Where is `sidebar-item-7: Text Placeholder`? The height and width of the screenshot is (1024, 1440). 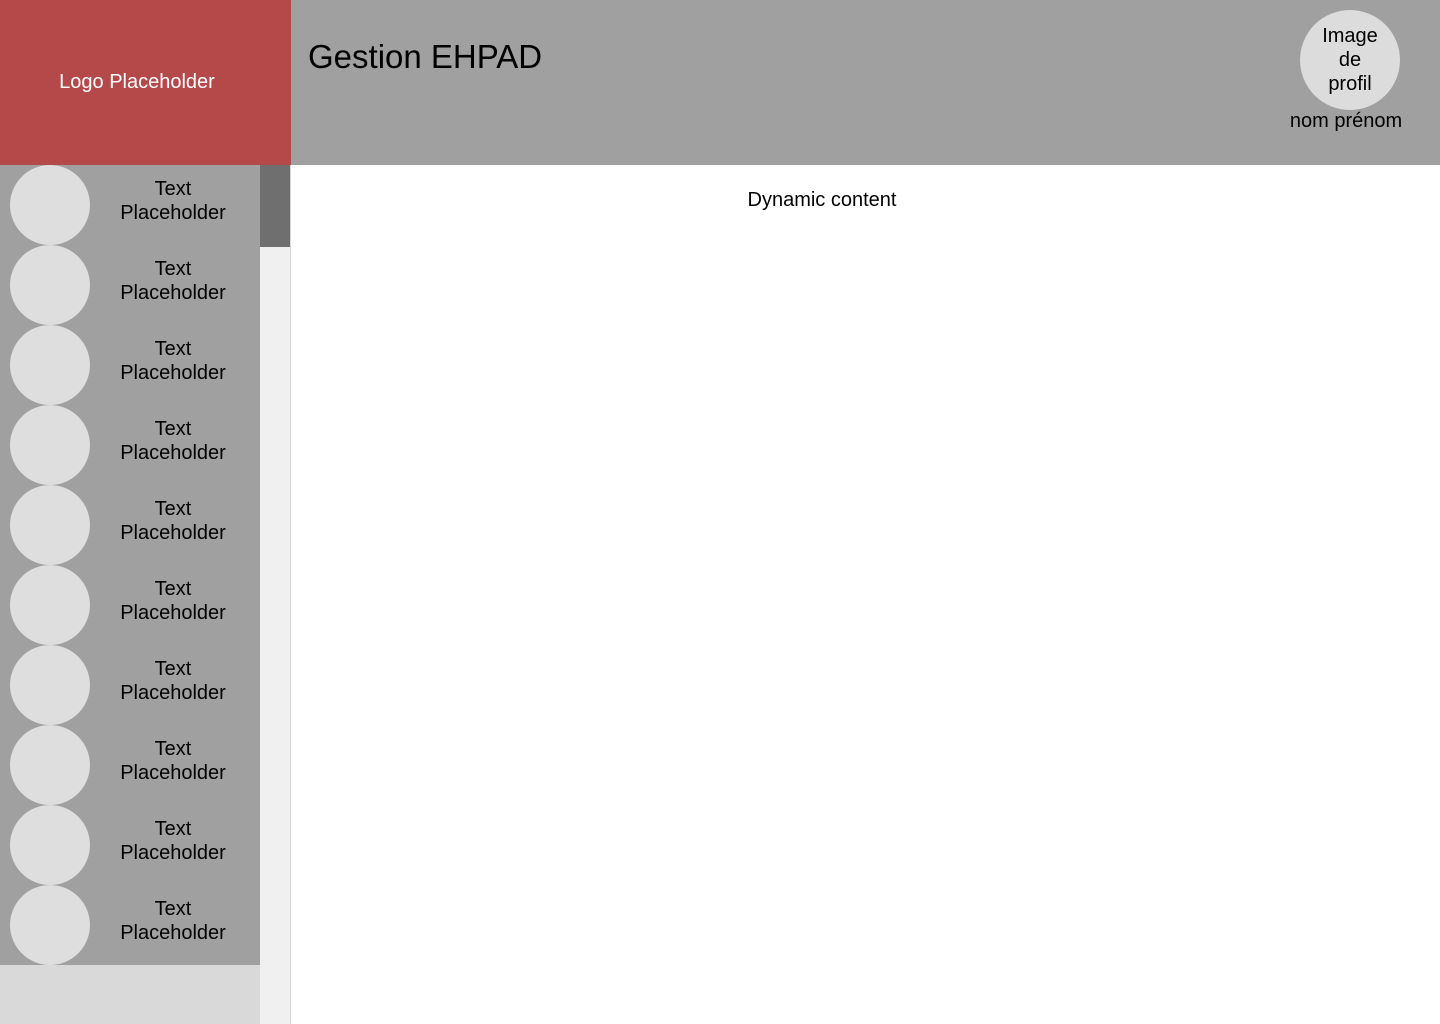 sidebar-item-7: Text Placeholder is located at coordinates (130, 685).